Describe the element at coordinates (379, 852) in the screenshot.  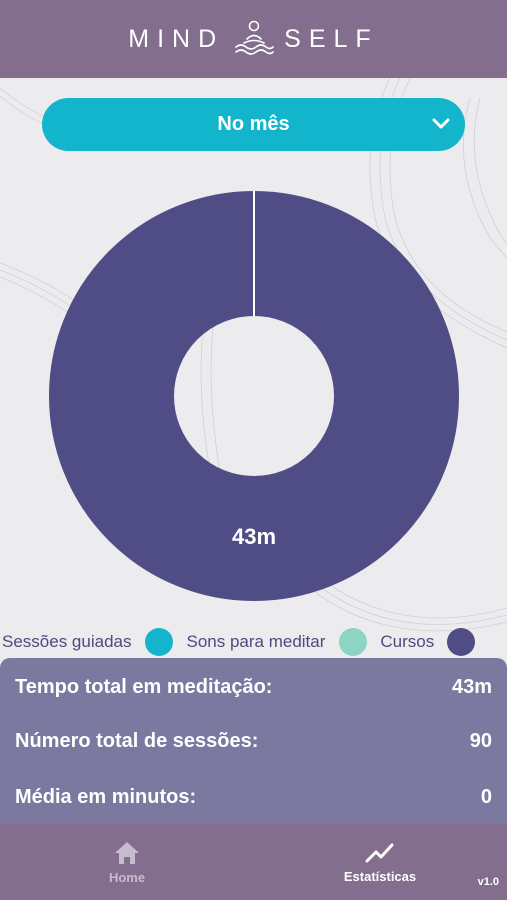
I see `trending-up-icon` at that location.